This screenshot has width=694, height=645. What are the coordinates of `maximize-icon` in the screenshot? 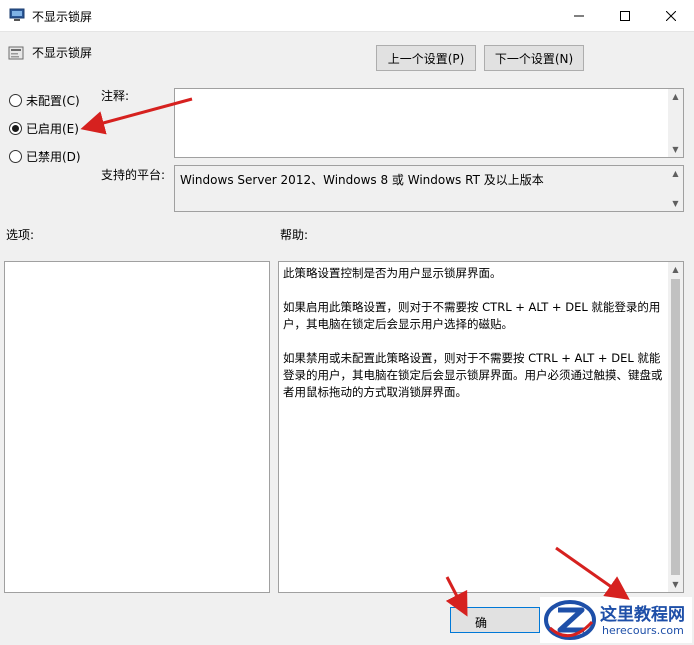 It's located at (625, 15).